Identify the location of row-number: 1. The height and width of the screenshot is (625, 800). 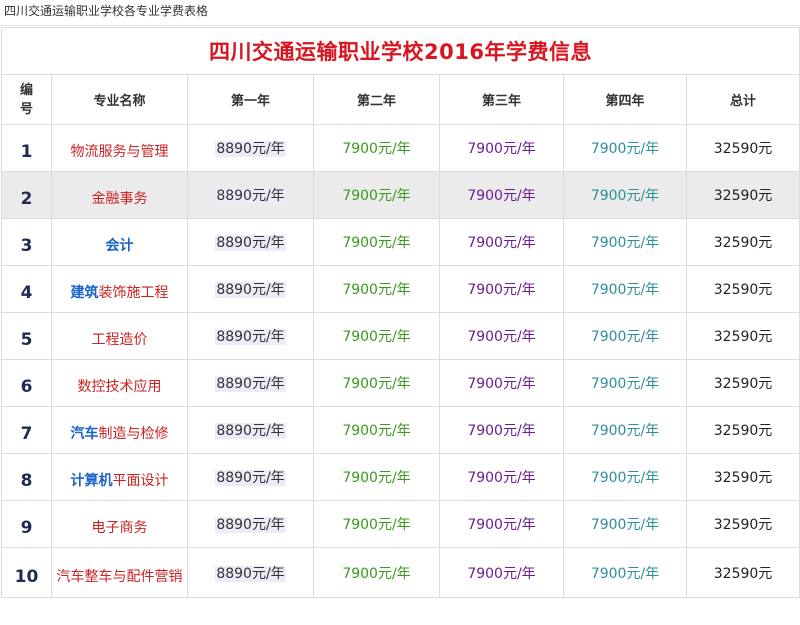
(26, 148).